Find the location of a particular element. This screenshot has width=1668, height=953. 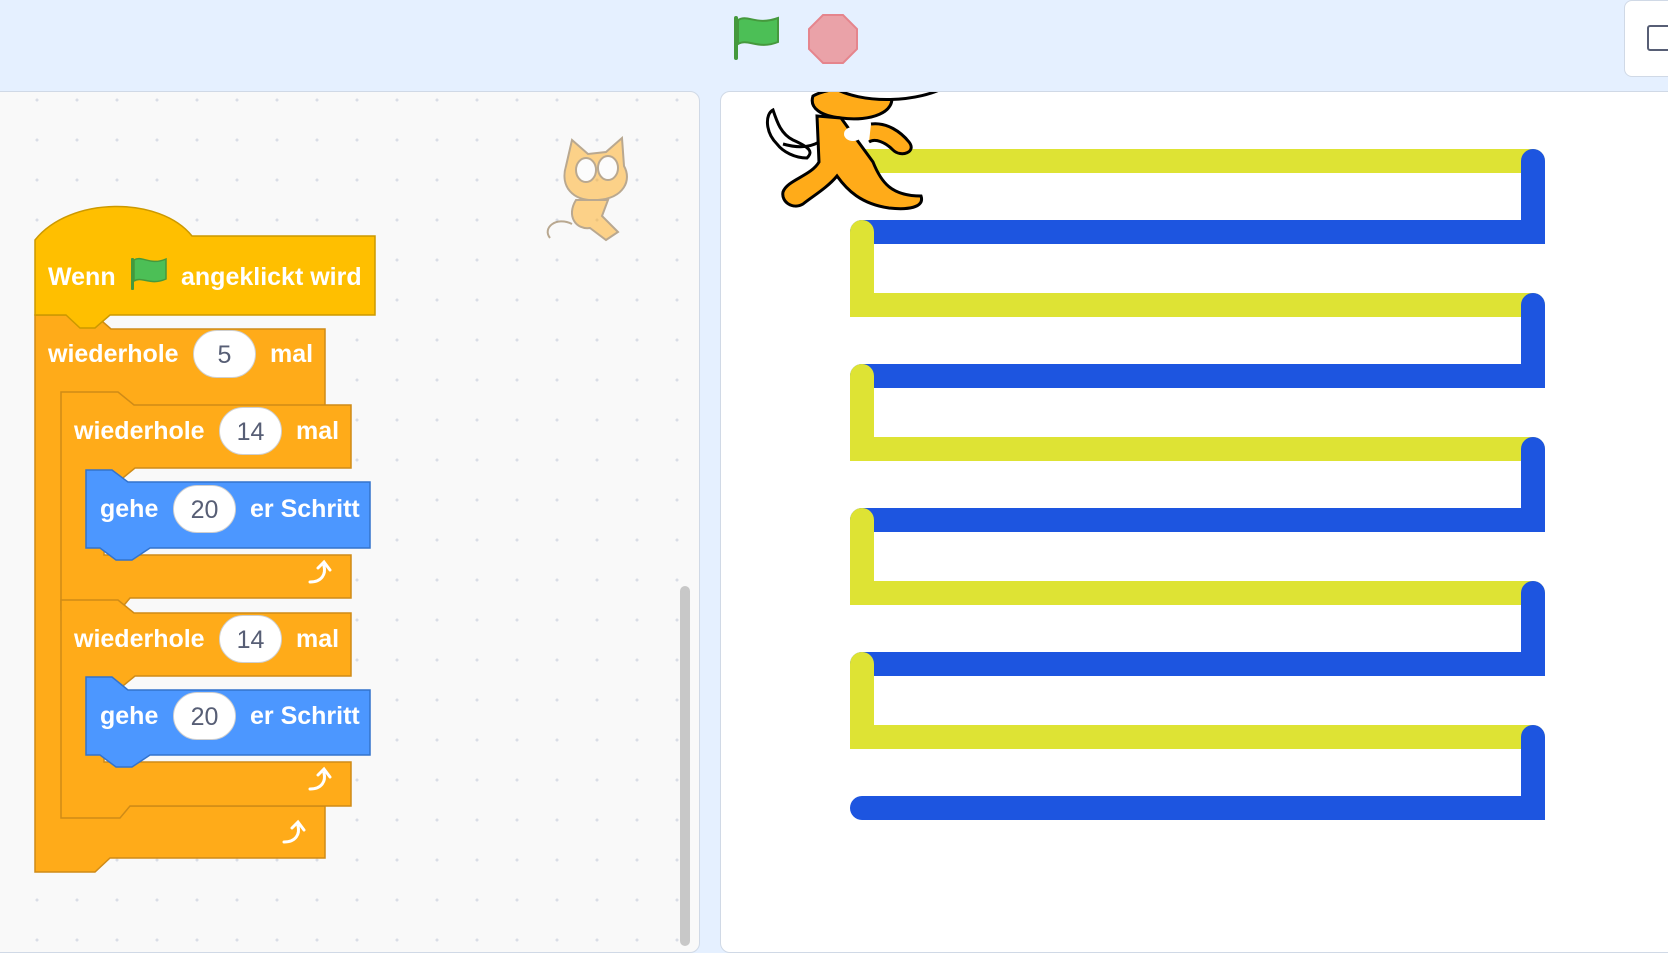

move-2-label: gehe is located at coordinates (129, 716).